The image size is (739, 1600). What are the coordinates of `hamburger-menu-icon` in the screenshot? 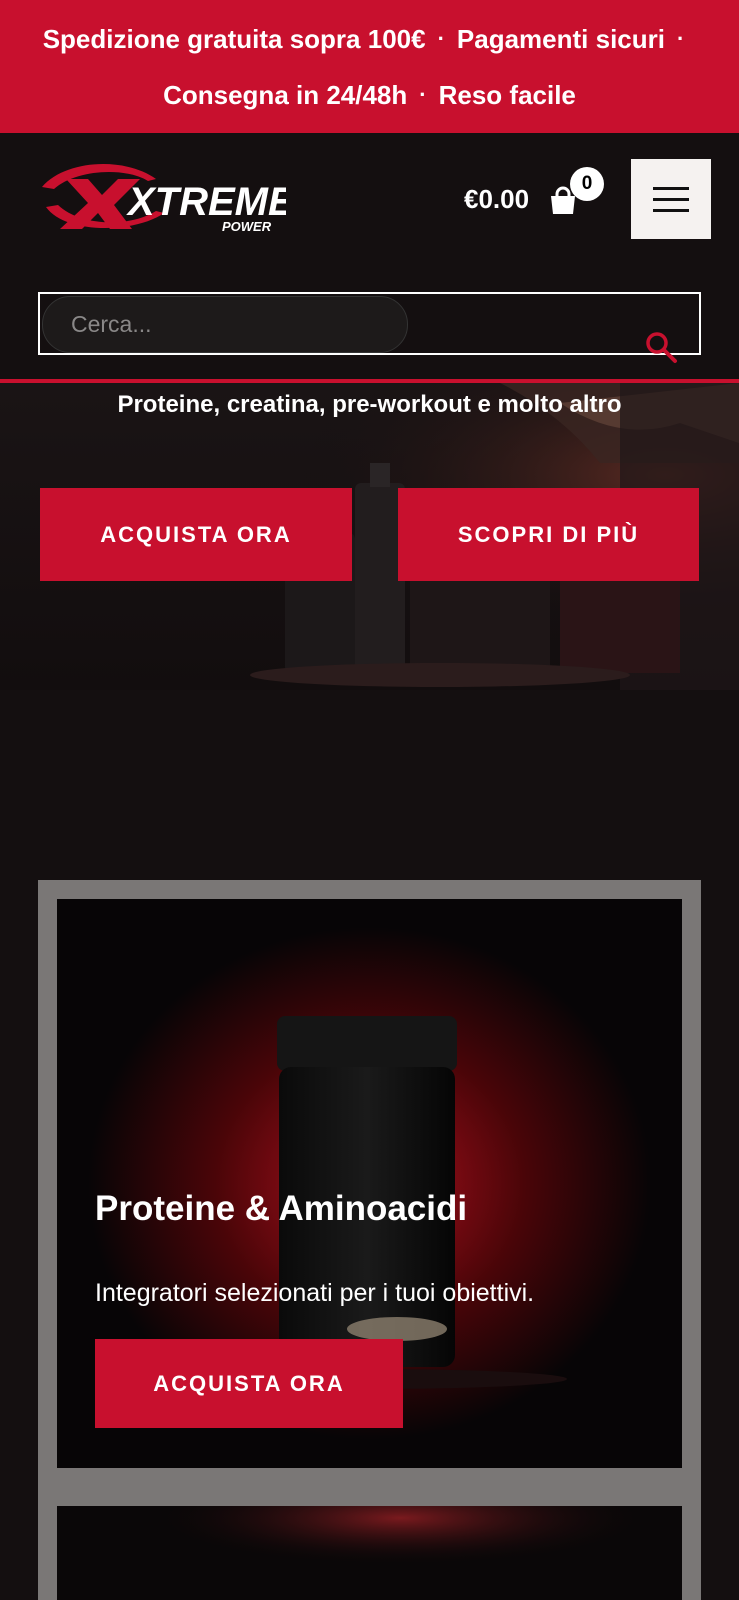 It's located at (671, 199).